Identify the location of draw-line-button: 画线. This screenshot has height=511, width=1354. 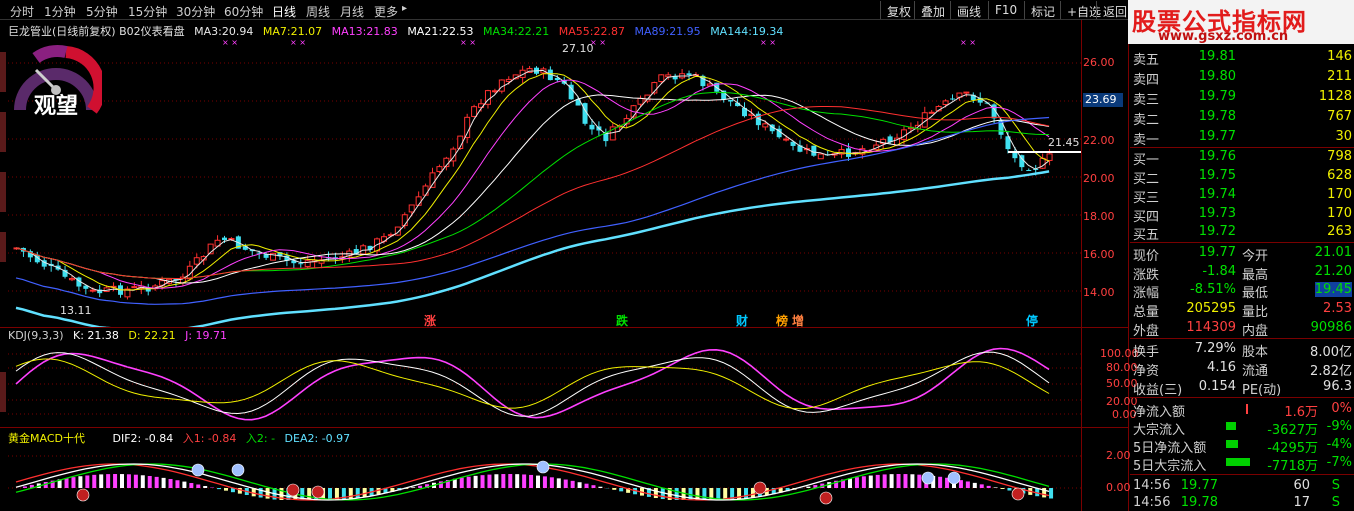
(967, 10).